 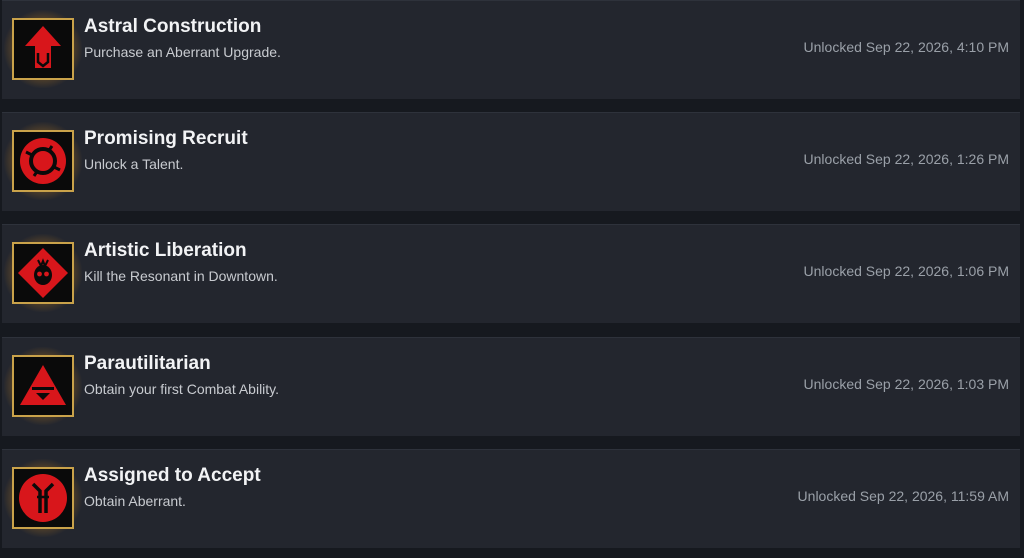 I want to click on unlock-timestamp: Unlocked Sep 22, 2026, 1:06 PM, so click(x=906, y=271).